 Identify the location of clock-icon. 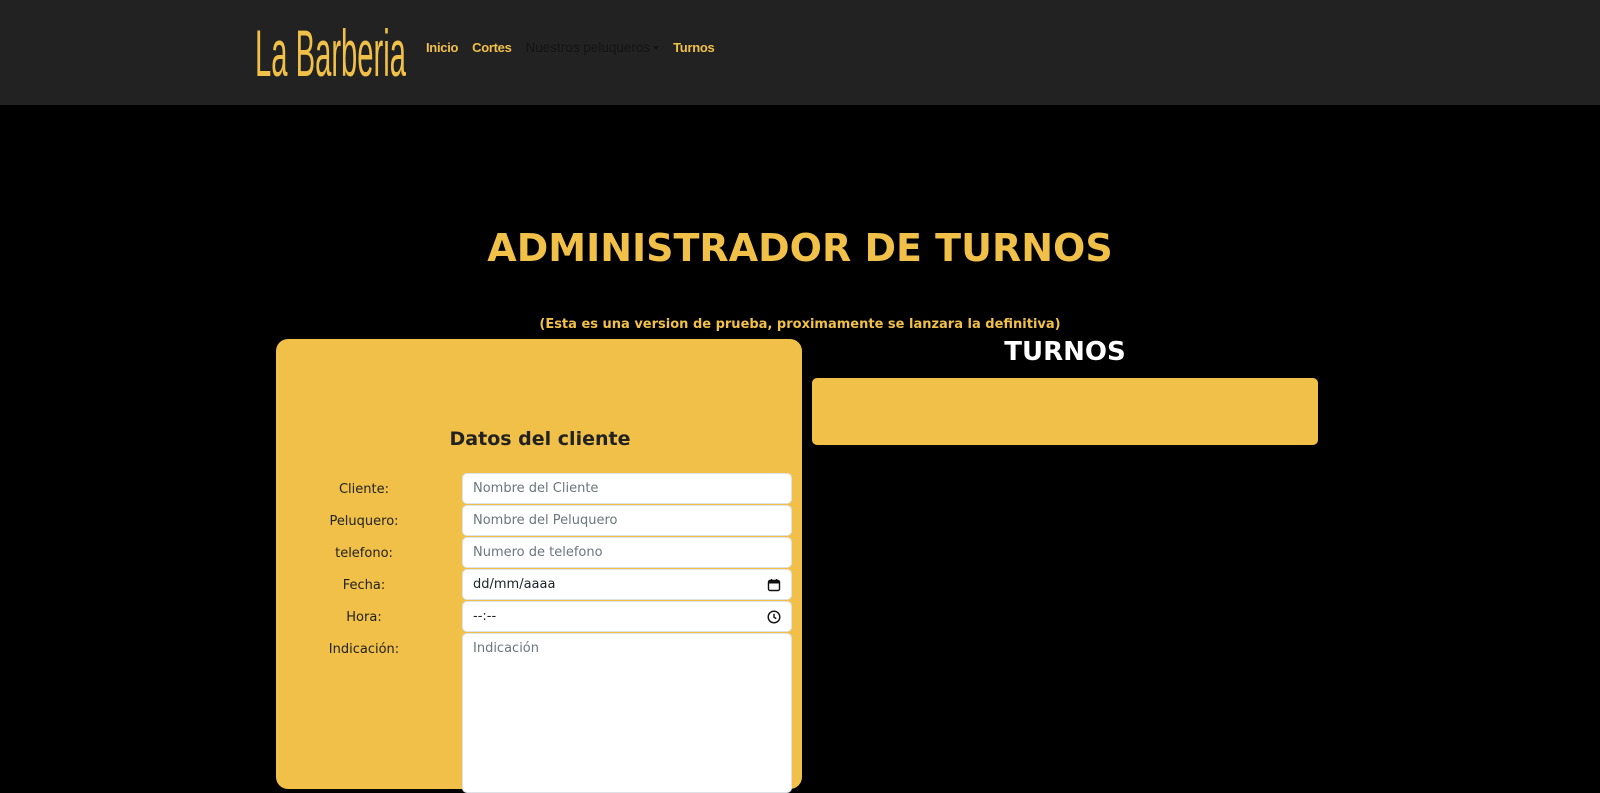
(774, 617).